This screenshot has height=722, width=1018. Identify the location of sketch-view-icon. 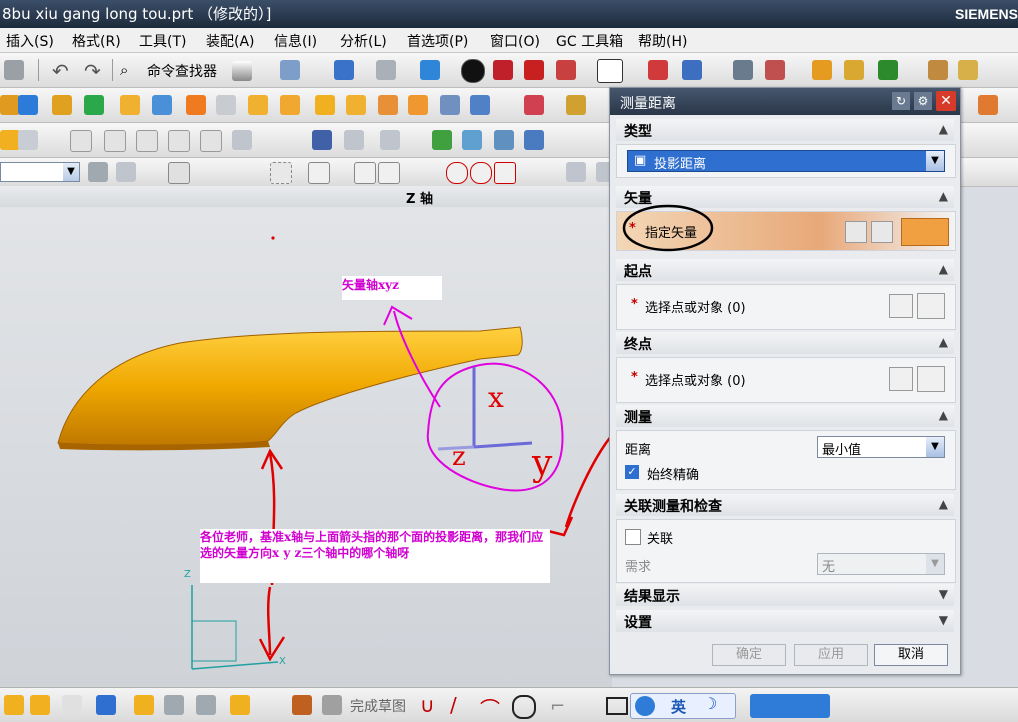
(106, 705).